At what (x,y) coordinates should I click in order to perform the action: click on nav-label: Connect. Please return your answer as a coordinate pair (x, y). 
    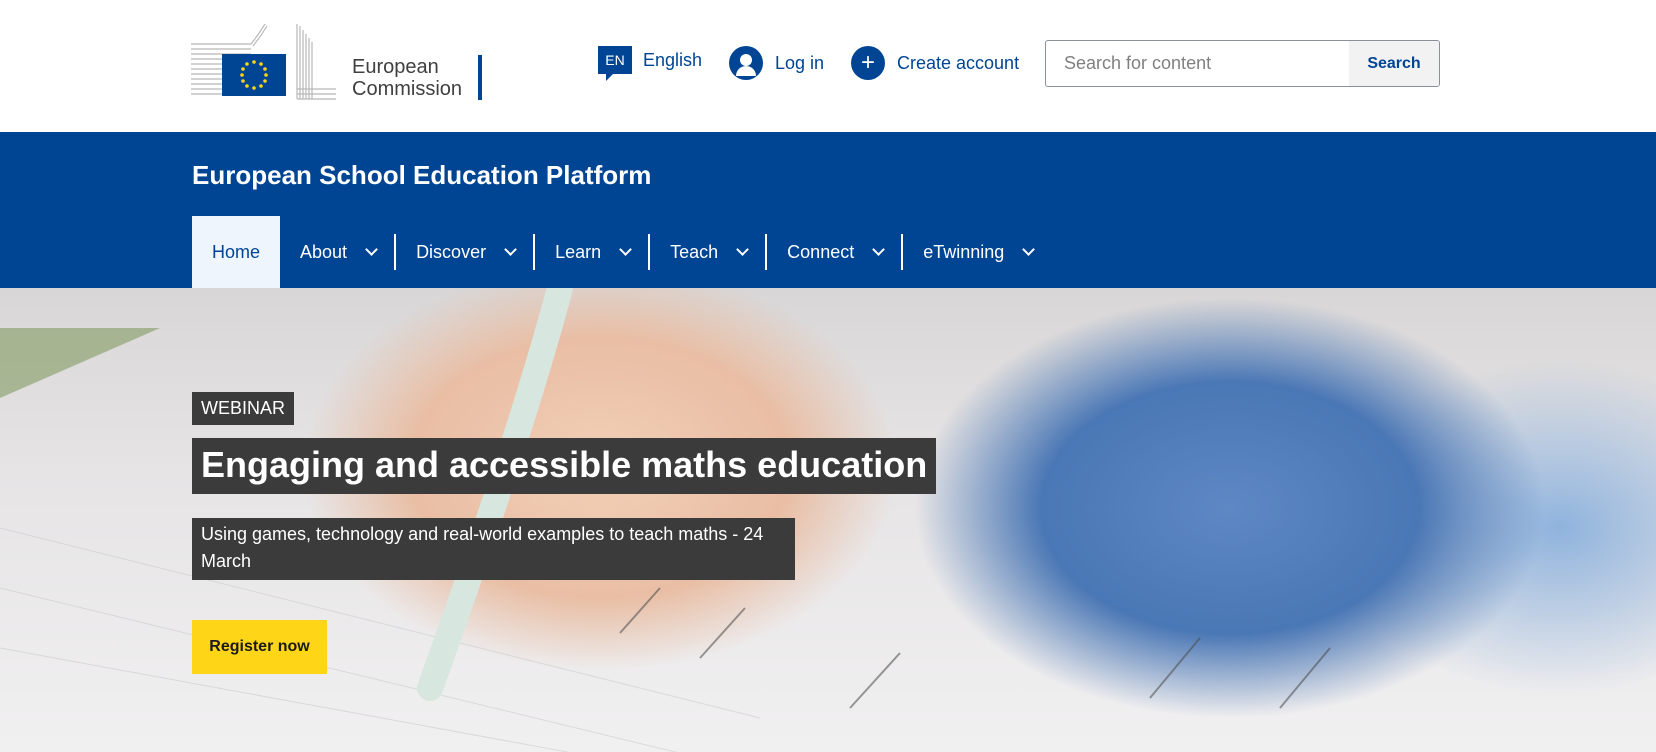
    Looking at the image, I should click on (821, 251).